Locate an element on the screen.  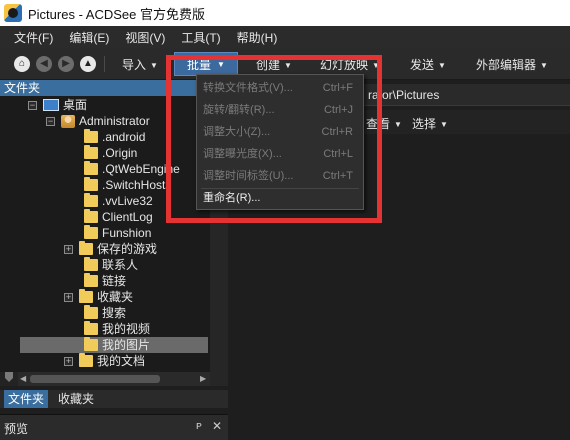
tree-item: .vvLive32 is located at coordinates (118, 201).